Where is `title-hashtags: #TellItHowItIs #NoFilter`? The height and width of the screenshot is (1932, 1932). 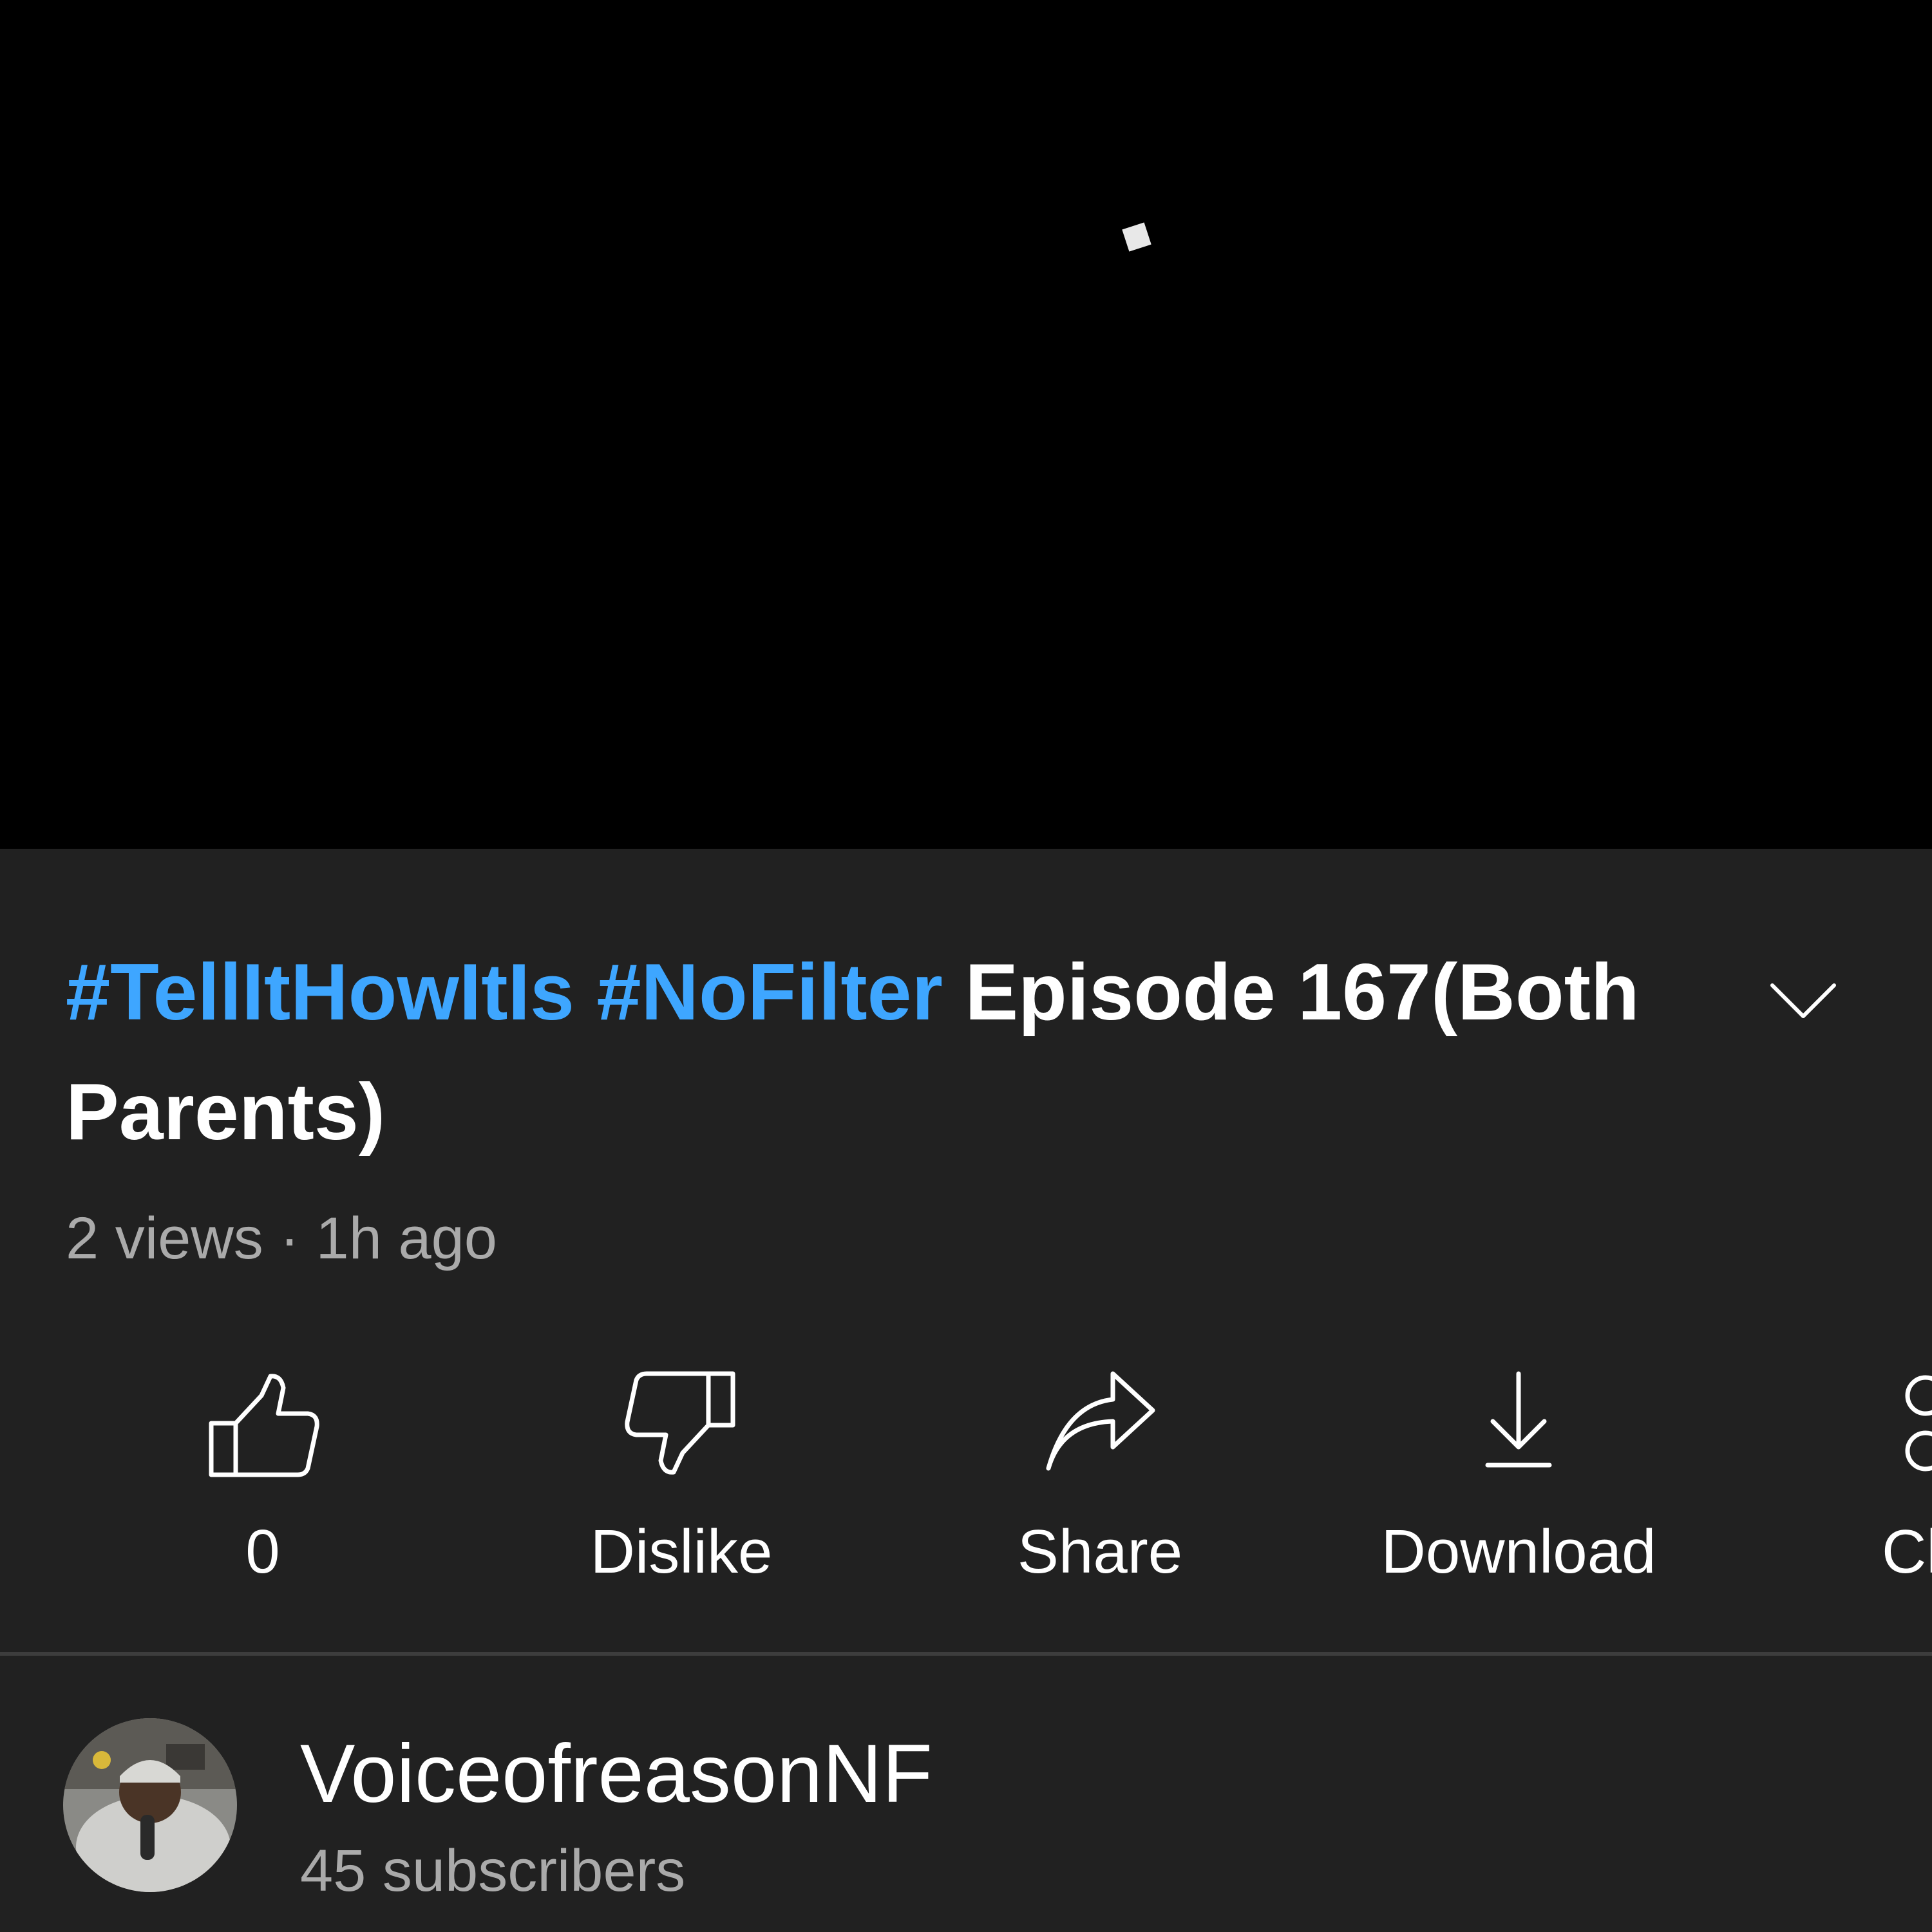 title-hashtags: #TellItHowItIs #NoFilter is located at coordinates (505, 993).